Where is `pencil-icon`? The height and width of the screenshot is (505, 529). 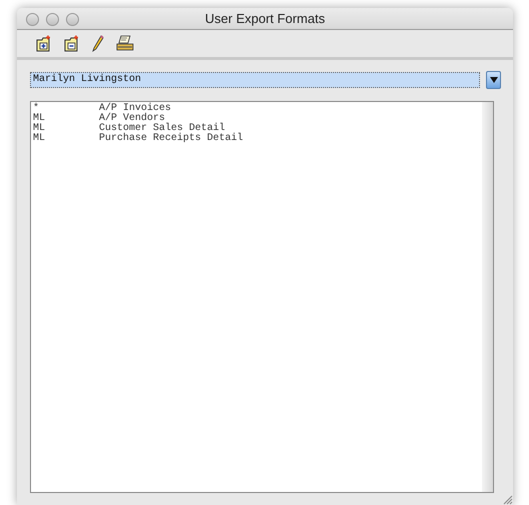 pencil-icon is located at coordinates (98, 43).